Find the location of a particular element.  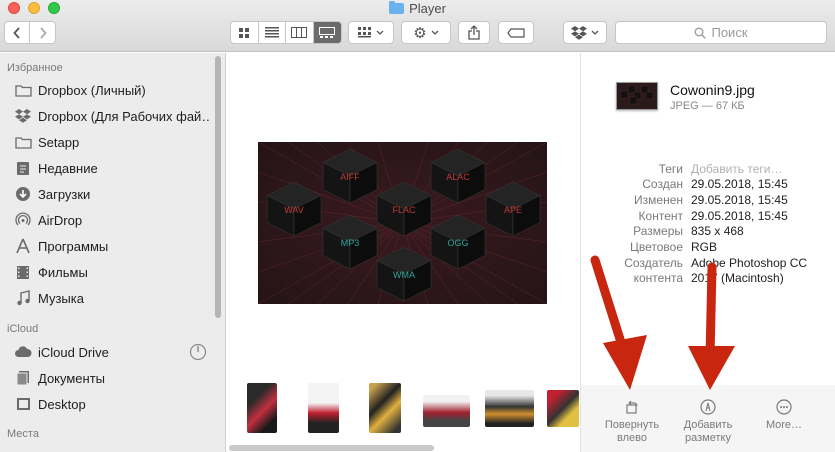

back-button is located at coordinates (18, 32).